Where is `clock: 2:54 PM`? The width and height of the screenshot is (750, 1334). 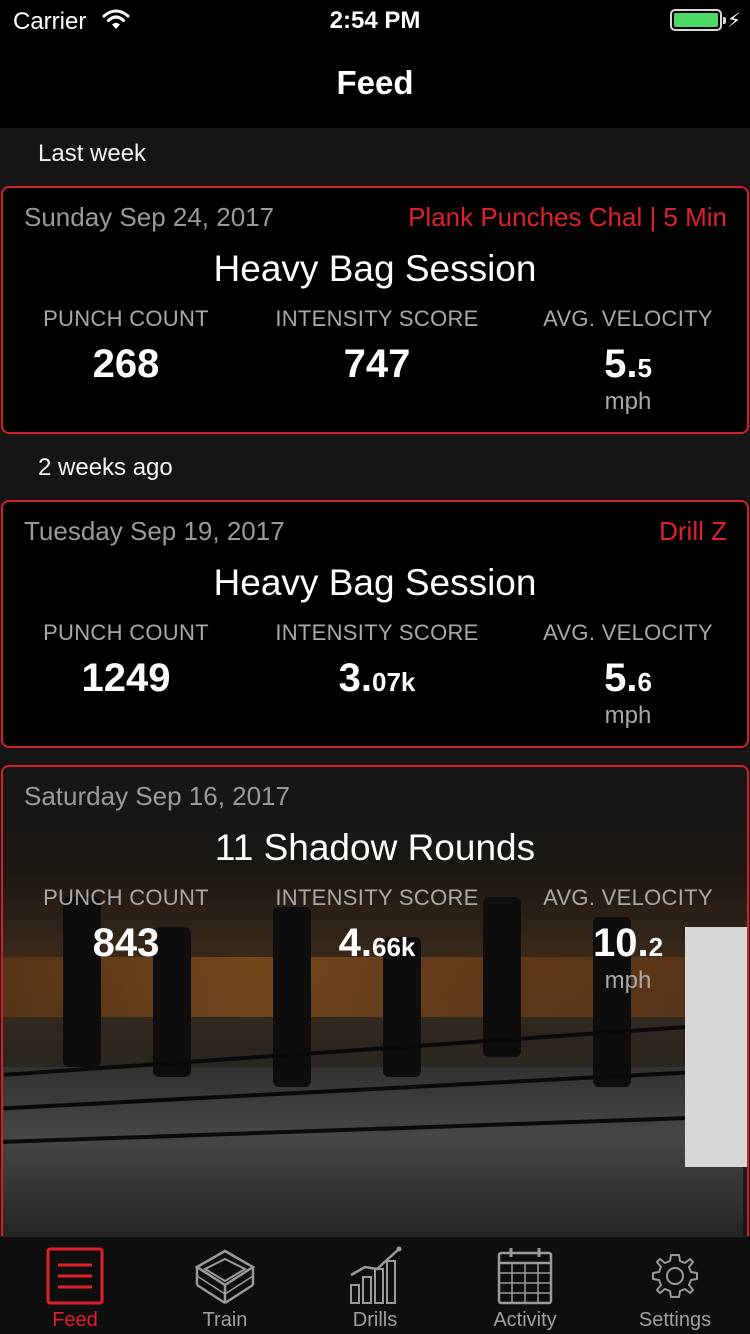 clock: 2:54 PM is located at coordinates (375, 20).